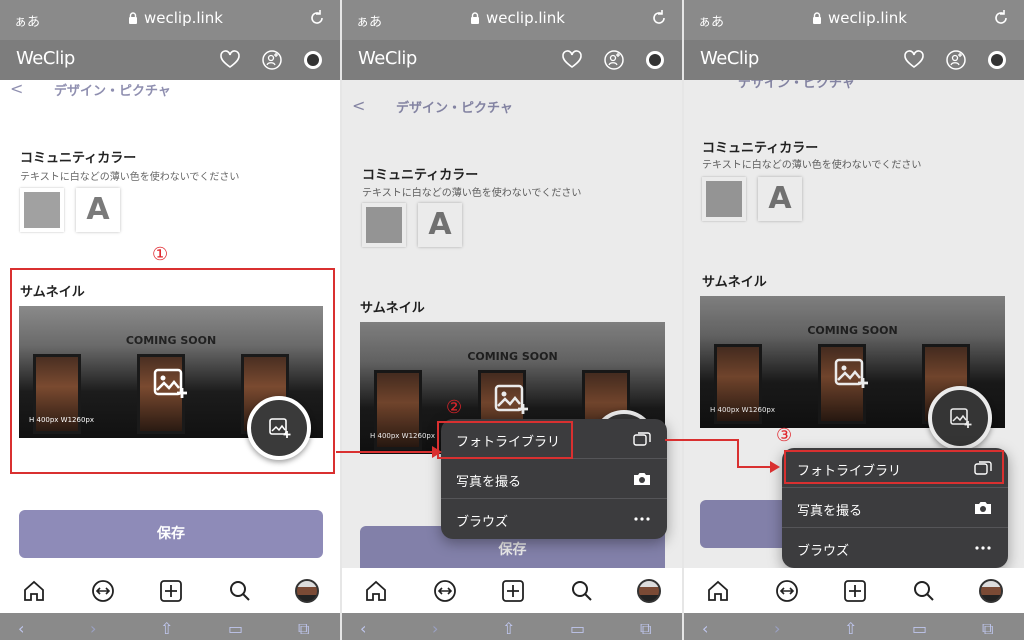 Image resolution: width=1024 pixels, height=640 pixels. Describe the element at coordinates (42, 210) in the screenshot. I see `background-color-swatch` at that location.